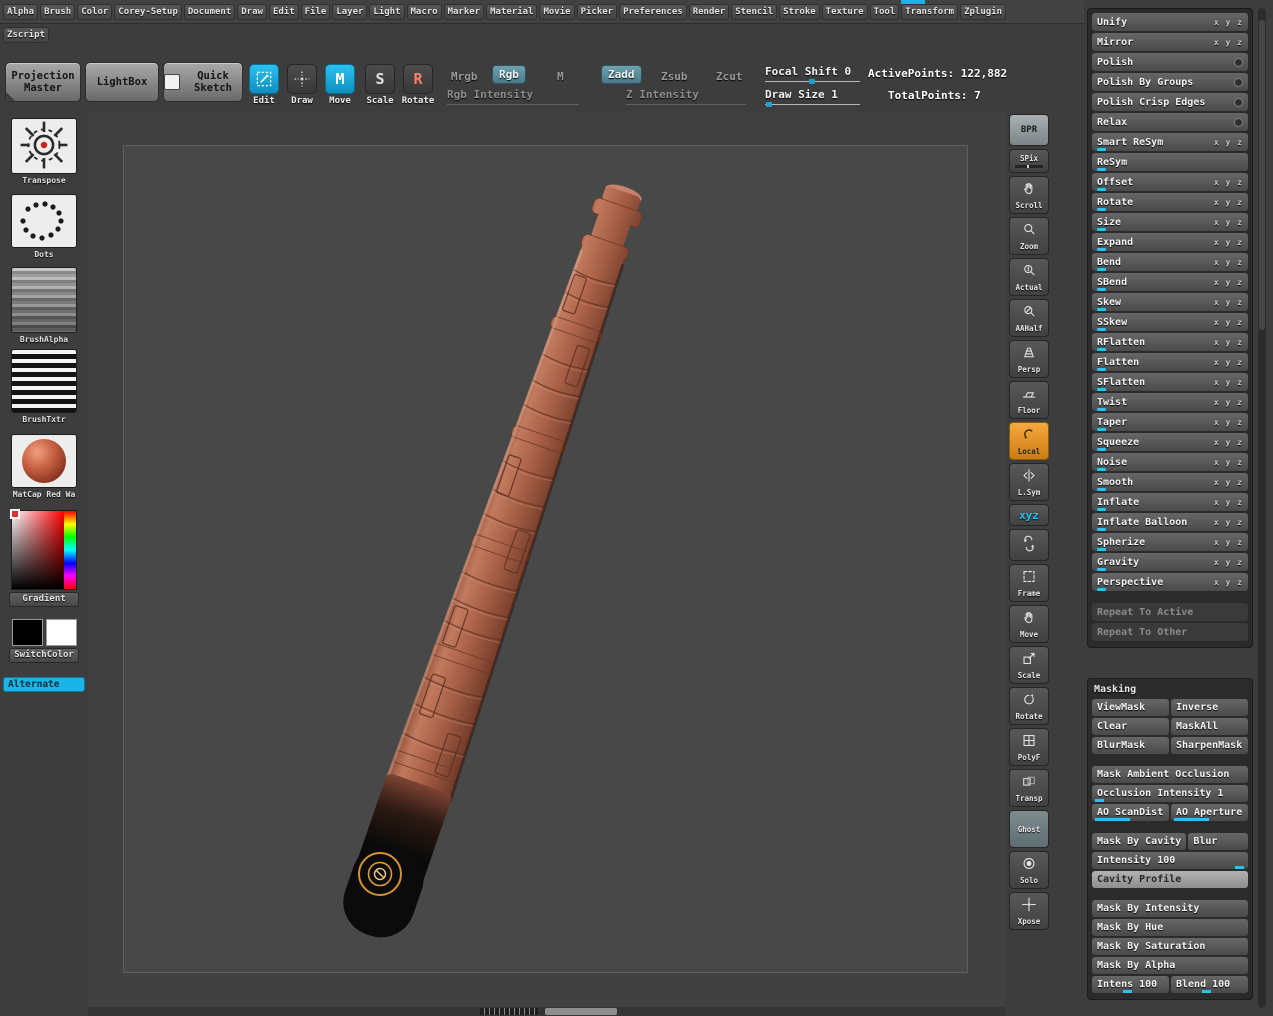 The image size is (1273, 1016). I want to click on lightbox-button: LightBox, so click(122, 82).